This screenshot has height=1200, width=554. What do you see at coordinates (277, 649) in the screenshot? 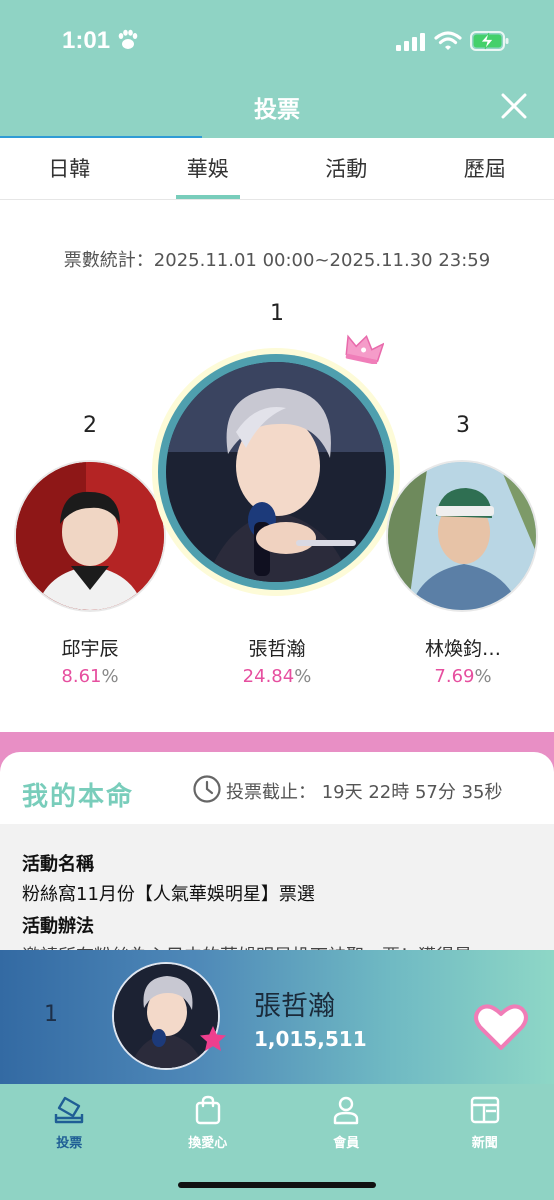
I see `candidate-1-name: 張哲瀚` at bounding box center [277, 649].